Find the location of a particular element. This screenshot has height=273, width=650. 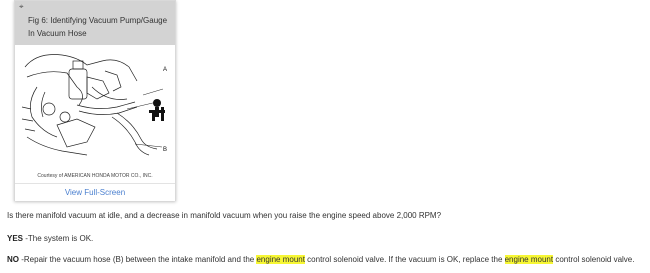

engine-diagram: A B is located at coordinates (94, 105).